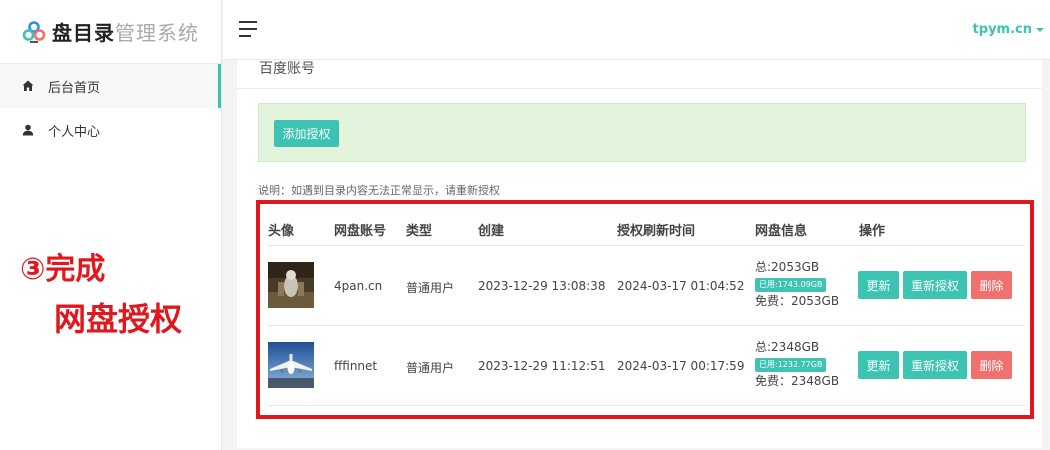  I want to click on menu-toggle-icon, so click(248, 29).